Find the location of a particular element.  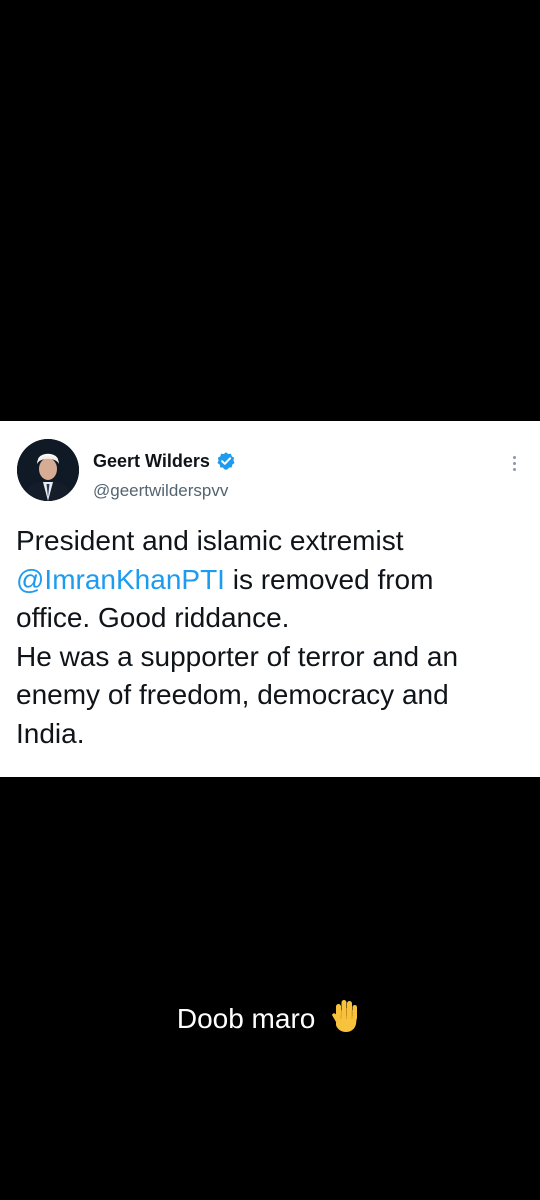

tweet-text-line: India. is located at coordinates (50, 733).